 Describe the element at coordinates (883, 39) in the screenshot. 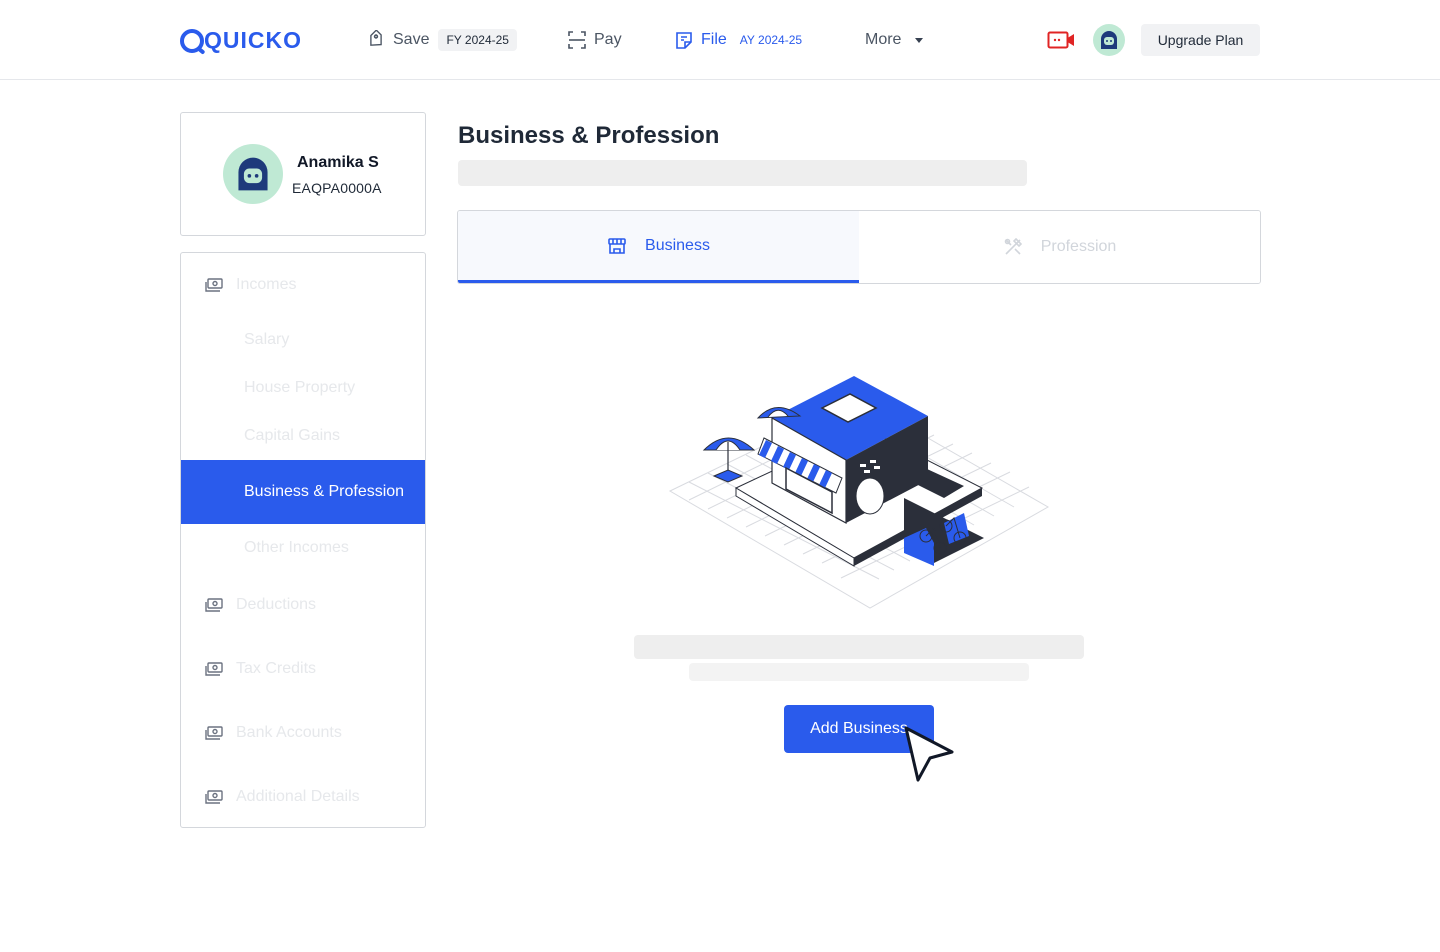

I see `nav-more-label: More` at that location.